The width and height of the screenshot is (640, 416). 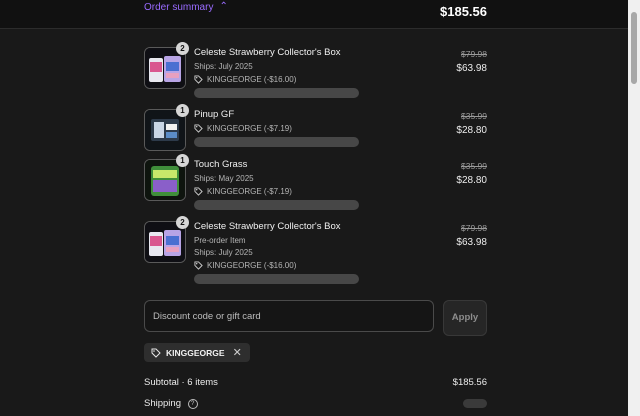 What do you see at coordinates (634, 208) in the screenshot?
I see `scrollbar` at bounding box center [634, 208].